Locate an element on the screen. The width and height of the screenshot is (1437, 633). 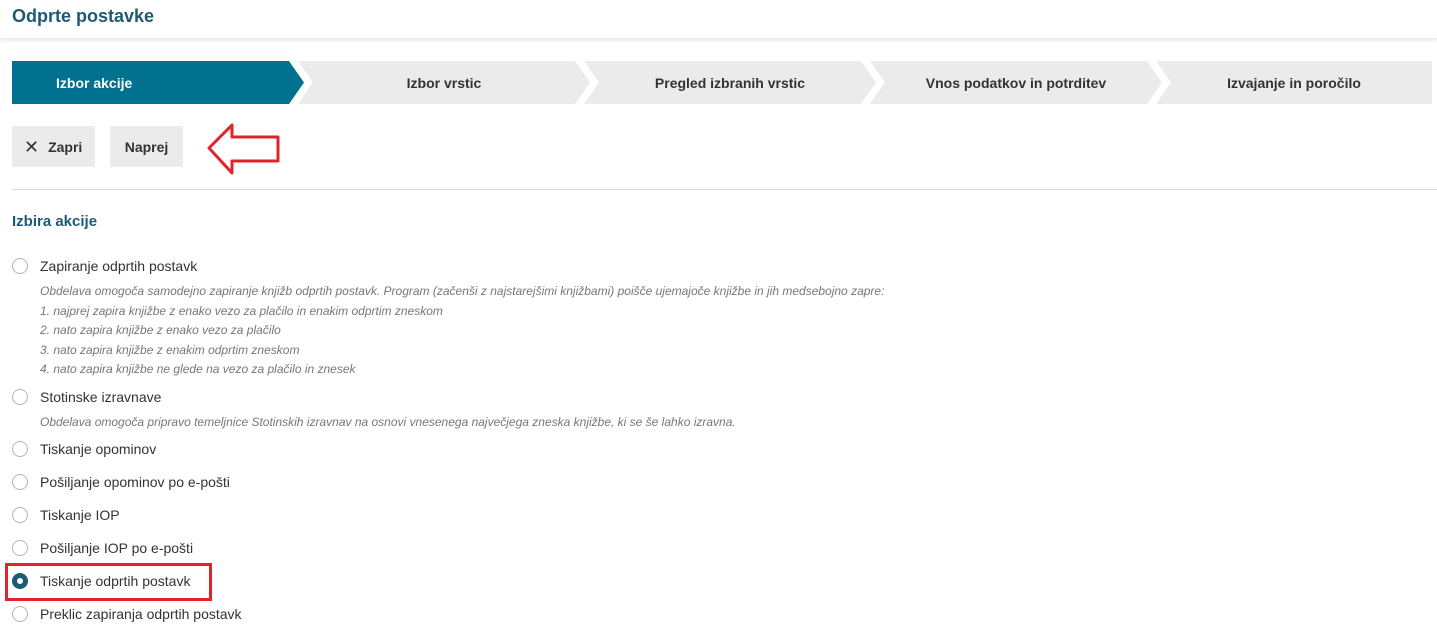
option-posiljanje-opominov: Pošiljanje opominov po e-pošti is located at coordinates (121, 482).